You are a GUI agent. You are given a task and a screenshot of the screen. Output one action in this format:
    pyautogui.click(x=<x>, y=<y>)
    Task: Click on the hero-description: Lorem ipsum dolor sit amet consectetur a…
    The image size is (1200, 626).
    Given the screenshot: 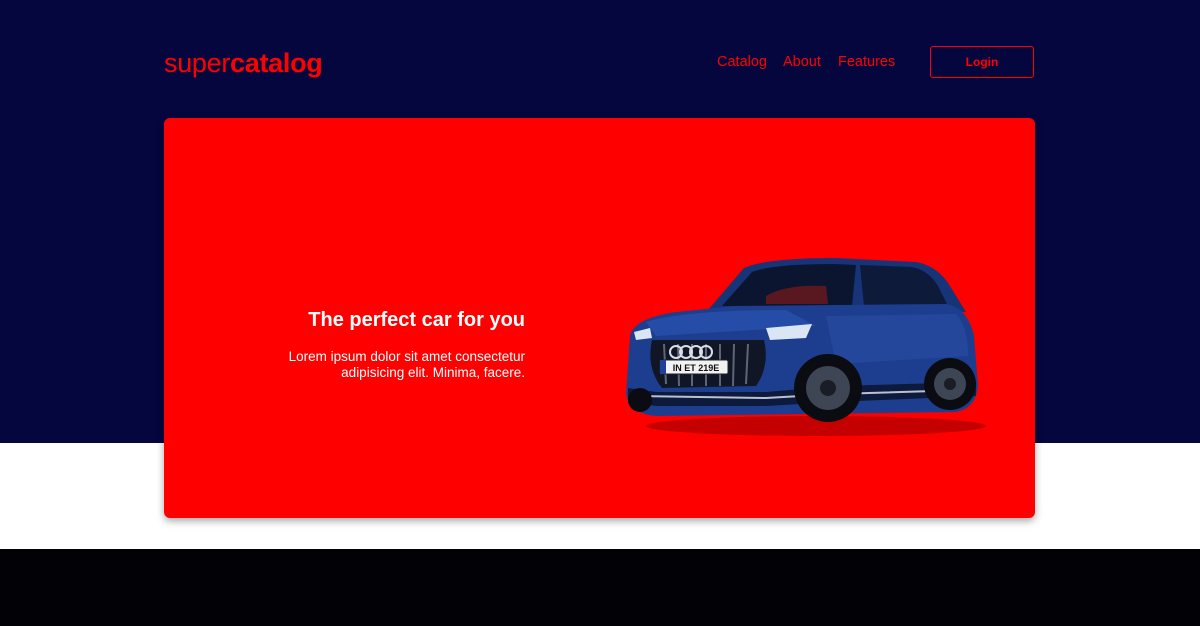 What is the action you would take?
    pyautogui.click(x=406, y=364)
    